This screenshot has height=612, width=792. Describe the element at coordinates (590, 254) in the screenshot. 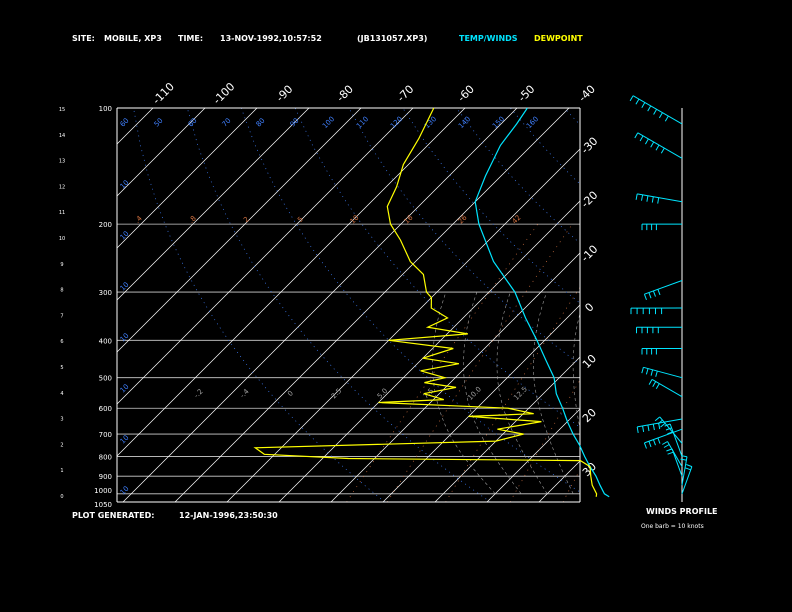

I see `right-temperature-tick-label: -10` at that location.